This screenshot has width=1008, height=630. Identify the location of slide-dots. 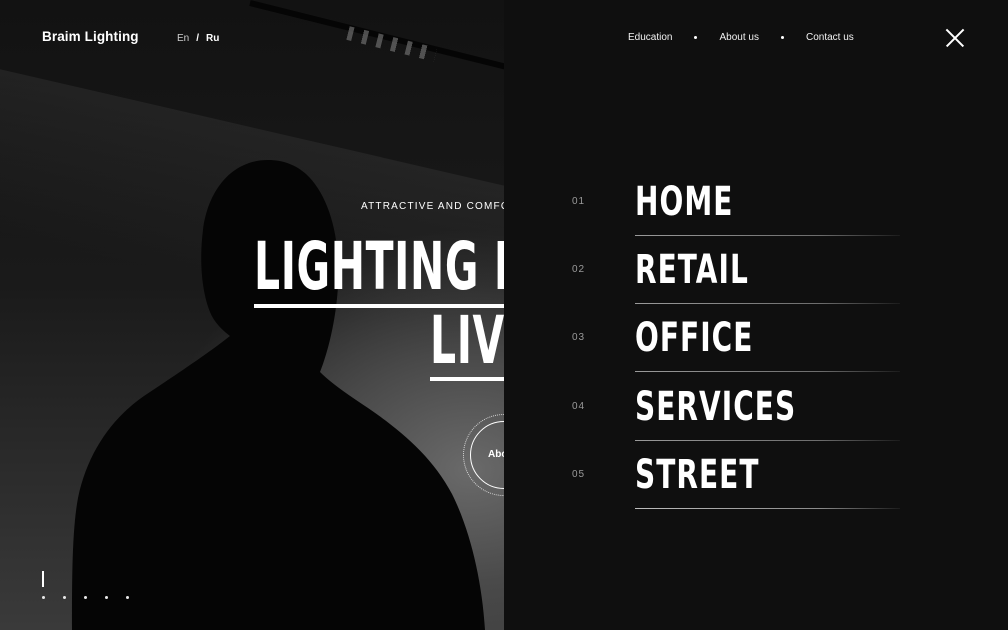
(85, 597).